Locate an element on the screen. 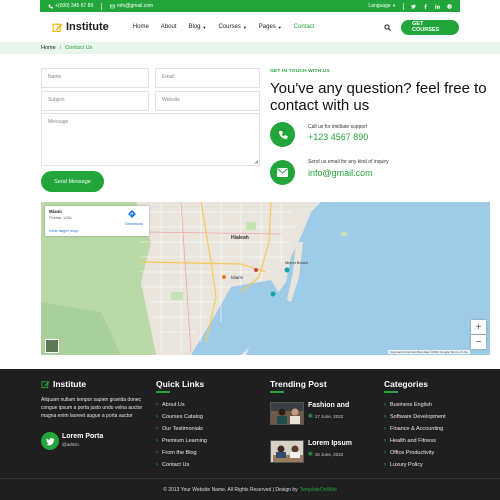 This screenshot has height=500, width=500. footer-link-label: Our Testimonials is located at coordinates (182, 429).